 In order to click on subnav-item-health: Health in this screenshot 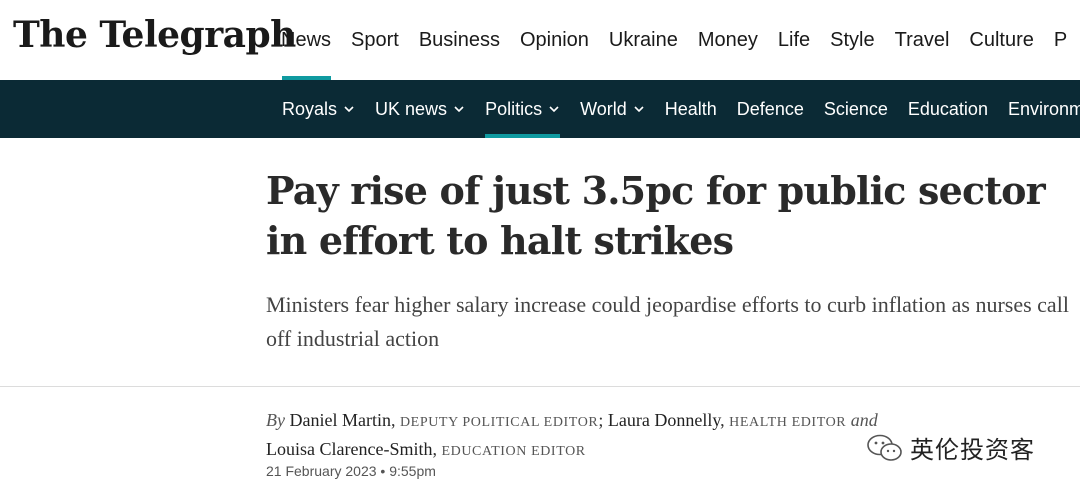, I will do `click(691, 109)`.